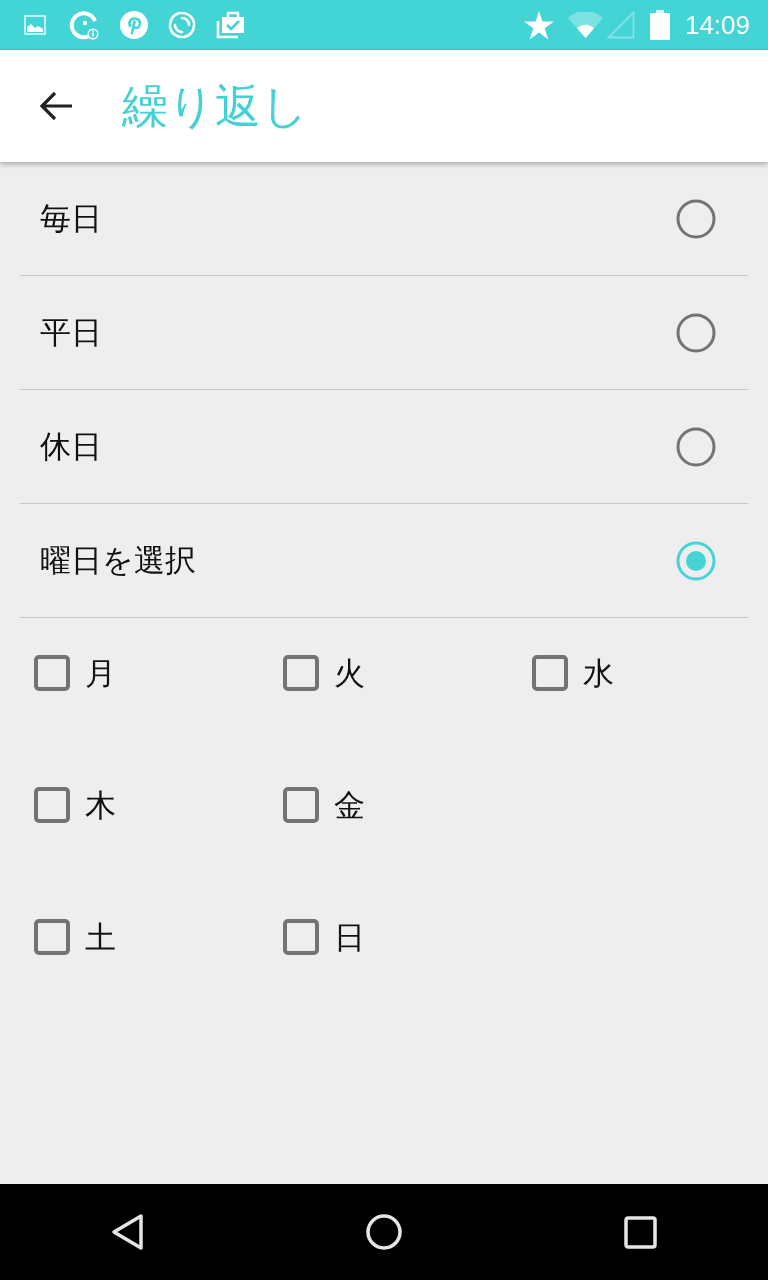  What do you see at coordinates (100, 805) in the screenshot?
I see `day-label: 木` at bounding box center [100, 805].